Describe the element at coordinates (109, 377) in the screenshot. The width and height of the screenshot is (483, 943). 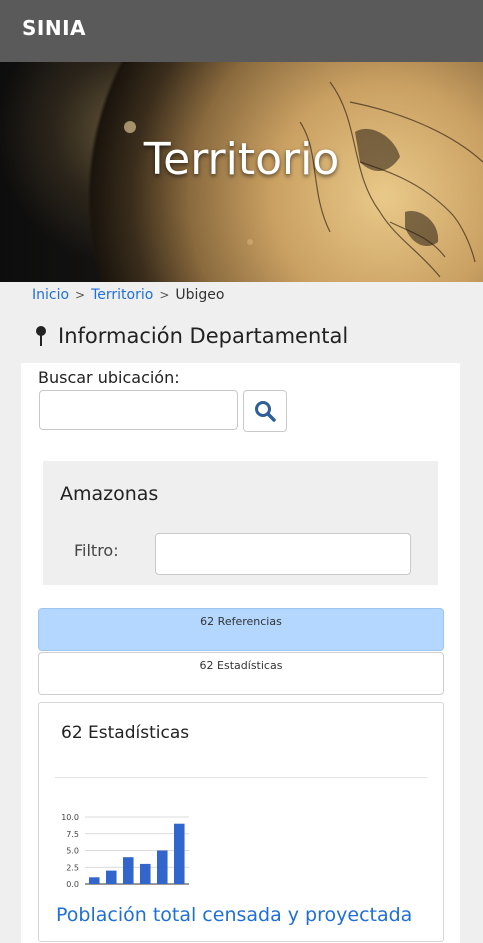
I see `search-label: Buscar ubicación:` at that location.